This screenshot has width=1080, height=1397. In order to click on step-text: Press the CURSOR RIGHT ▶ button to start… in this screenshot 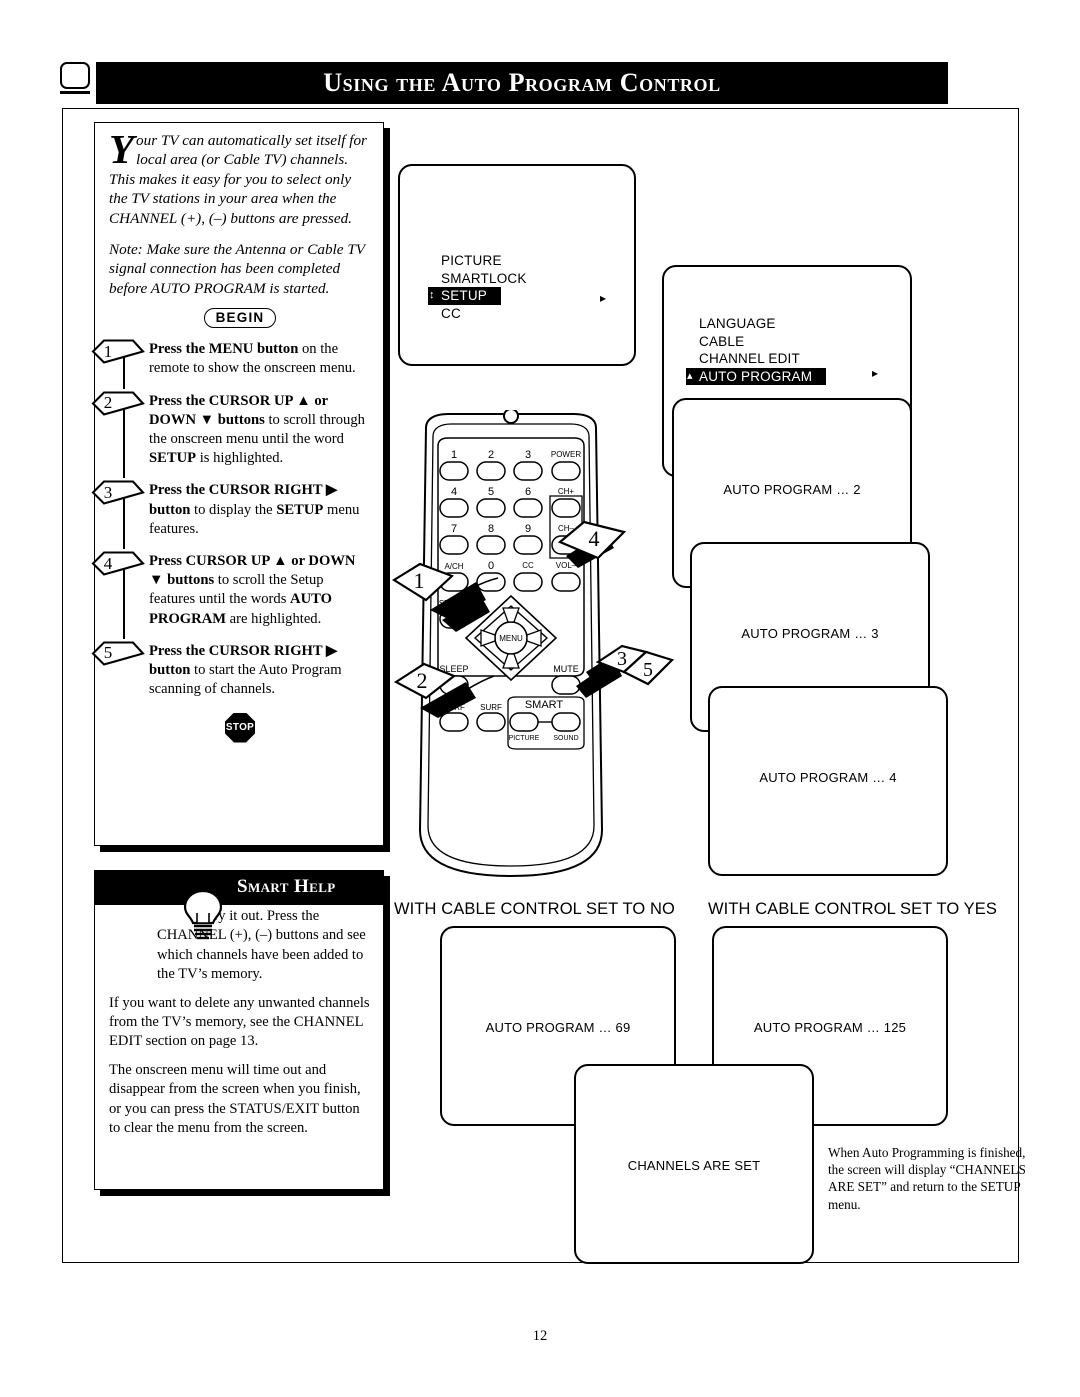, I will do `click(260, 671)`.